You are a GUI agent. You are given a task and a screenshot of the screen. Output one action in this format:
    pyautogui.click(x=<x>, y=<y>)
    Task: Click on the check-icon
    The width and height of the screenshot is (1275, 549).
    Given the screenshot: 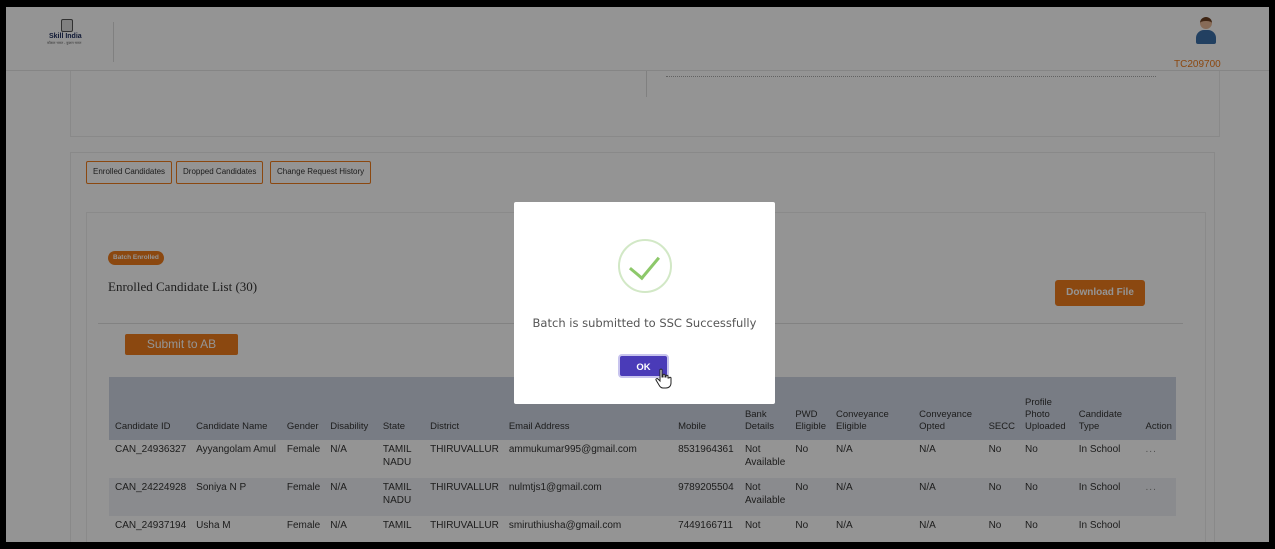 What is the action you would take?
    pyautogui.click(x=645, y=266)
    